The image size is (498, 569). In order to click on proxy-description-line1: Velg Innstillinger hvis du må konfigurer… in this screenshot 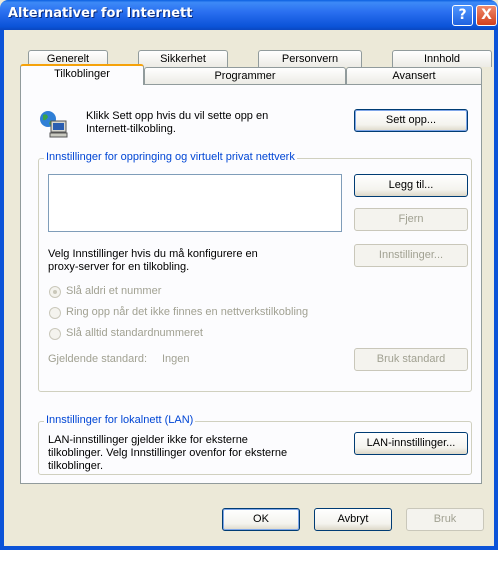, I will do `click(153, 254)`.